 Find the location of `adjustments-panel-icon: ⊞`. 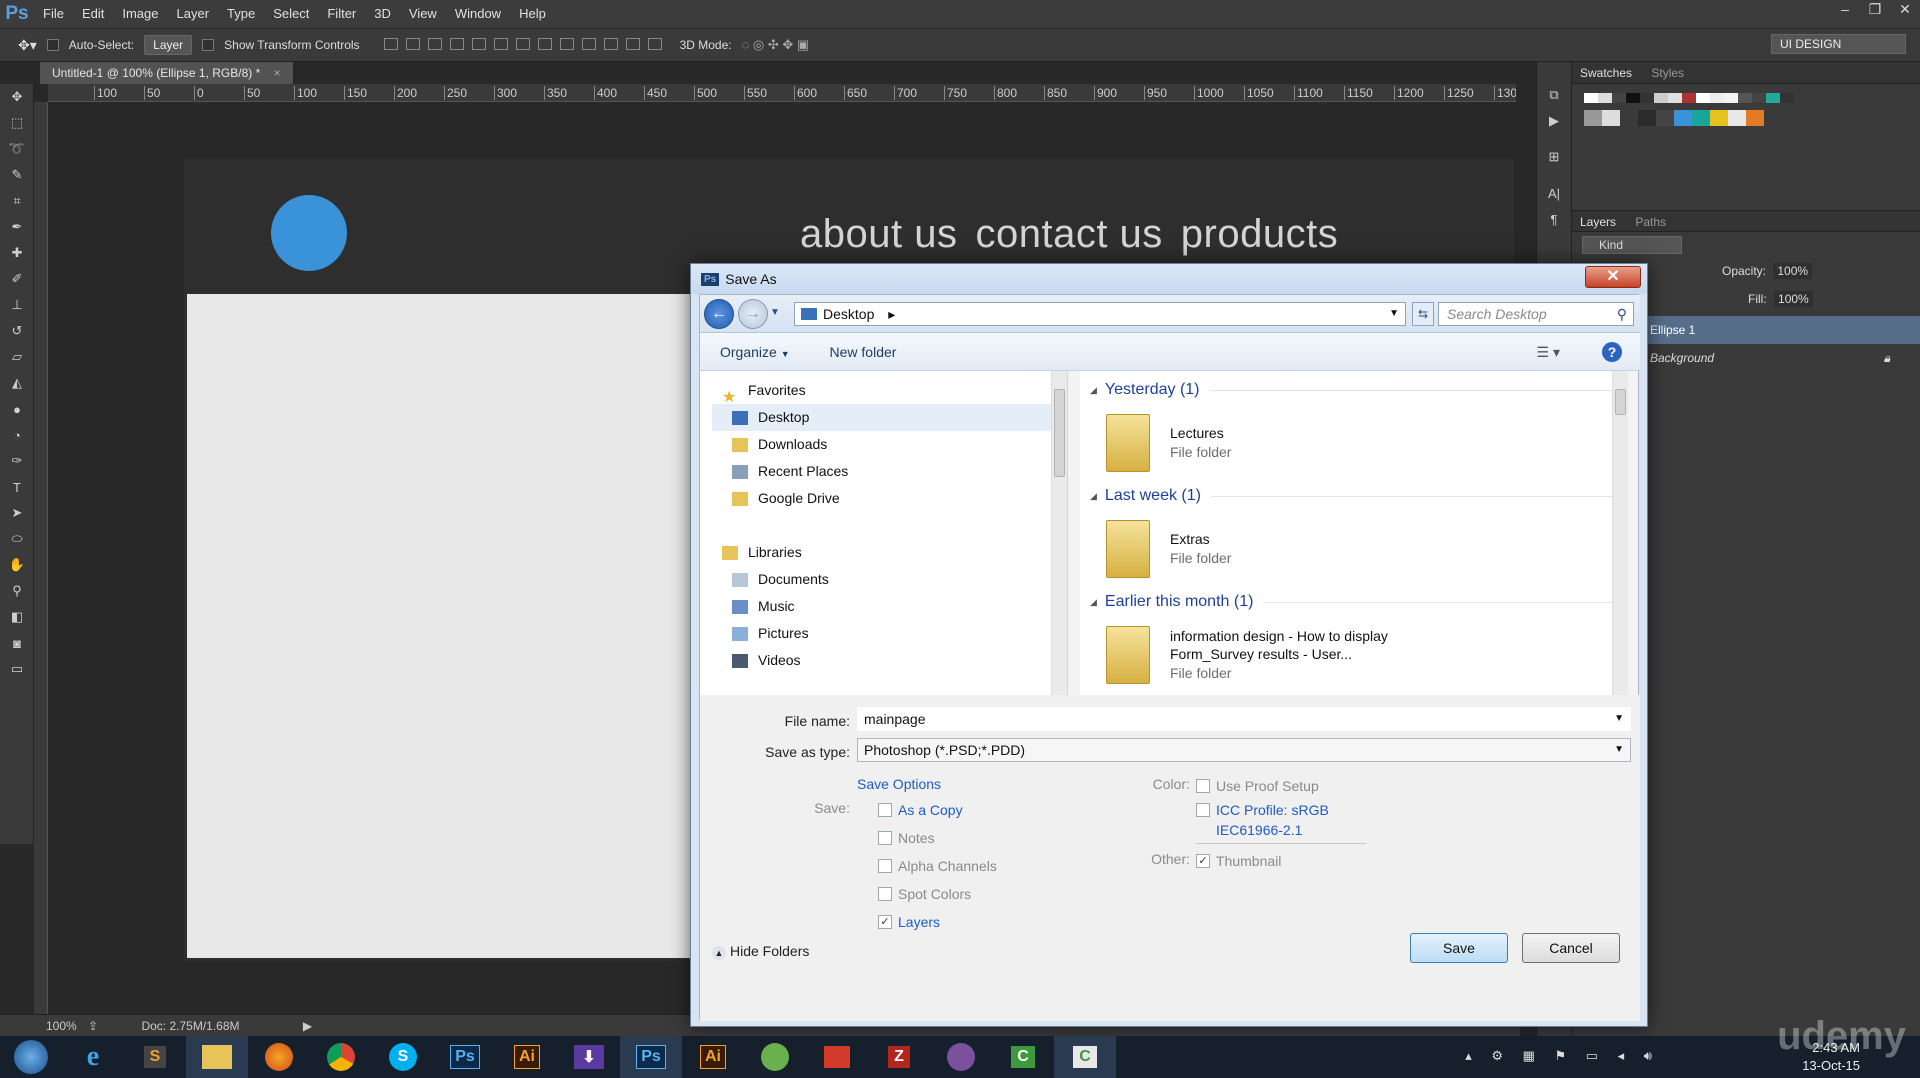

adjustments-panel-icon: ⊞ is located at coordinates (1554, 157).